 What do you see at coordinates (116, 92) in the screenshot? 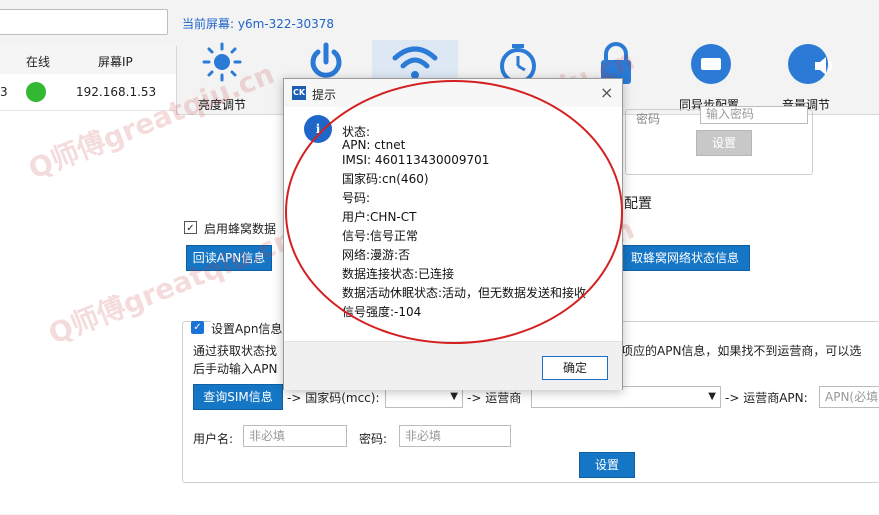
I see `device-ip: 192.168.1.53` at bounding box center [116, 92].